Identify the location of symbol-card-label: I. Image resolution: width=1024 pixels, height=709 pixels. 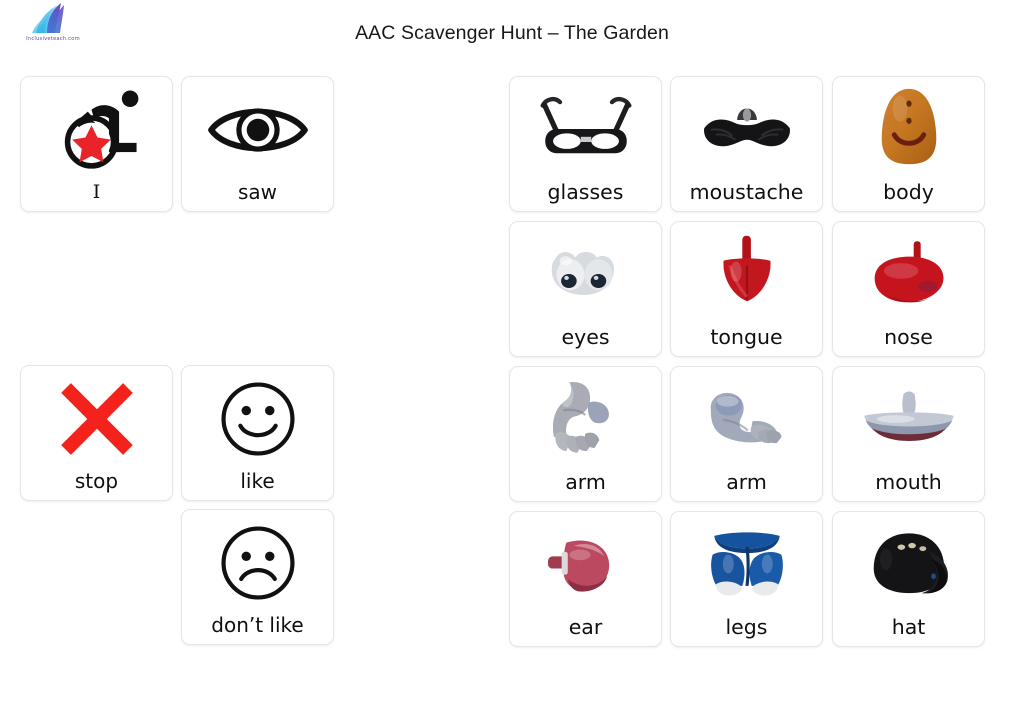
(96, 192).